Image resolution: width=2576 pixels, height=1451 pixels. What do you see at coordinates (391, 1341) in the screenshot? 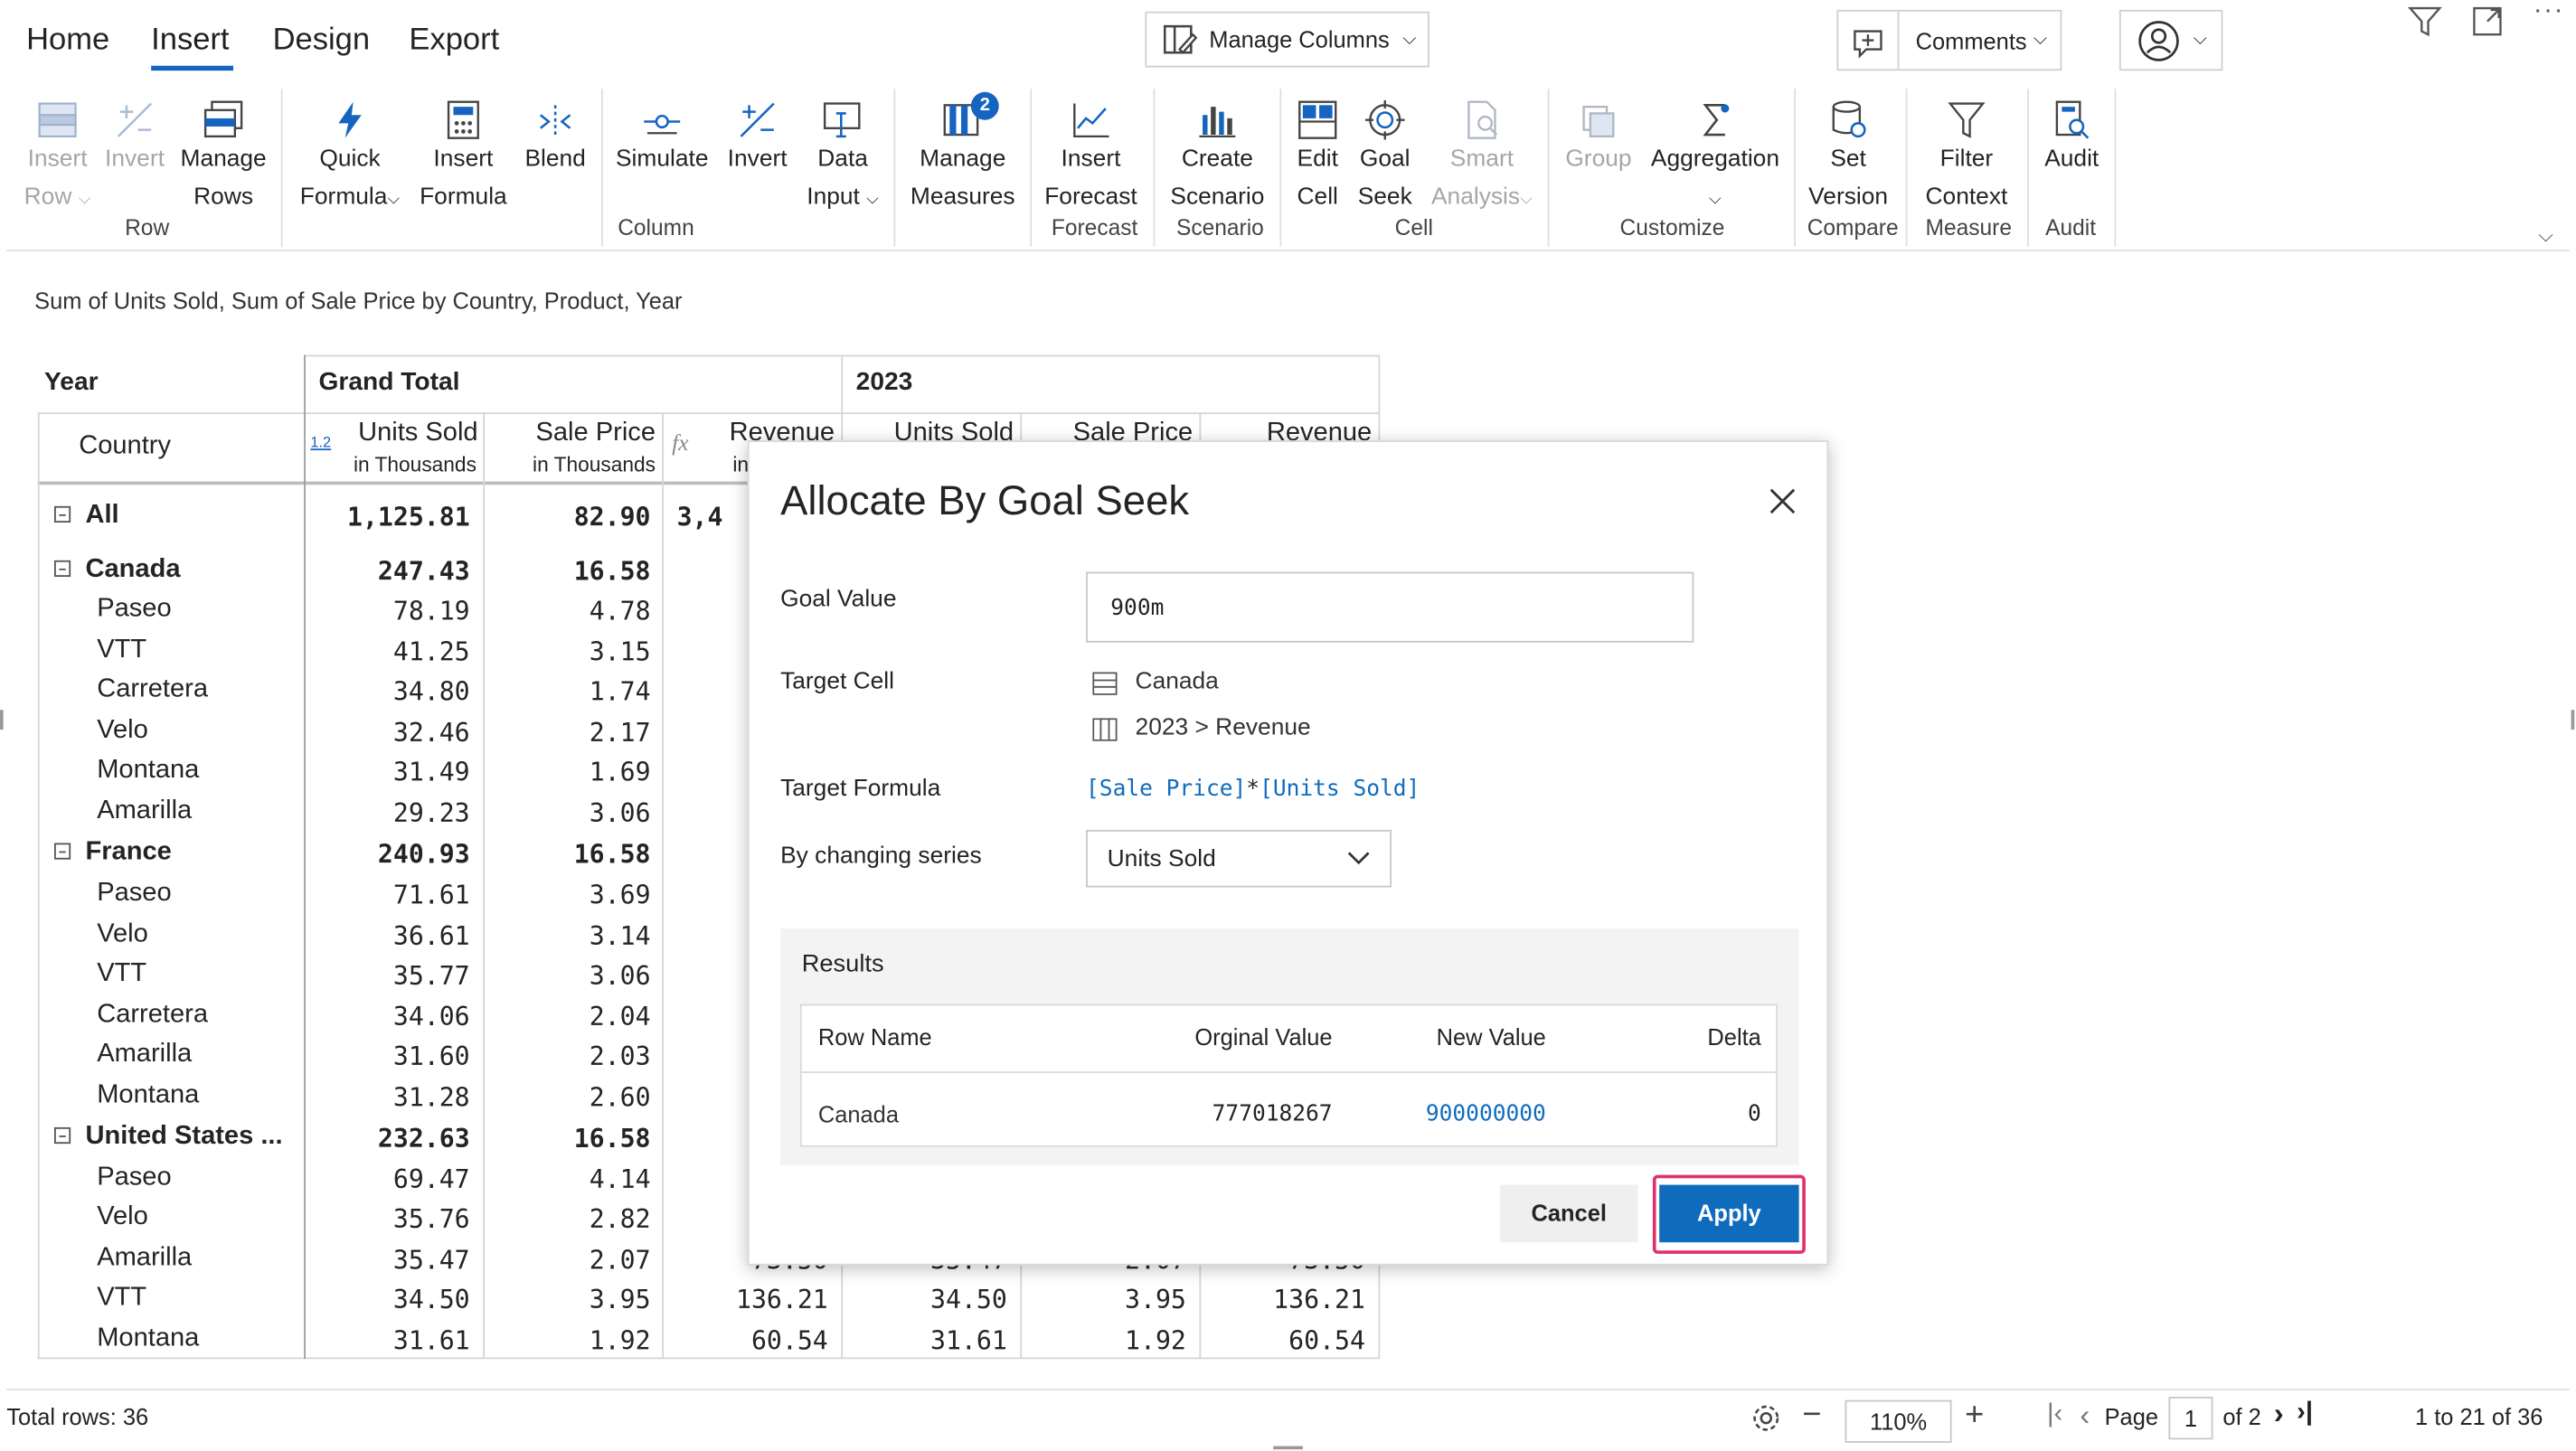
I see `units-sold-cell: 31.61` at bounding box center [391, 1341].